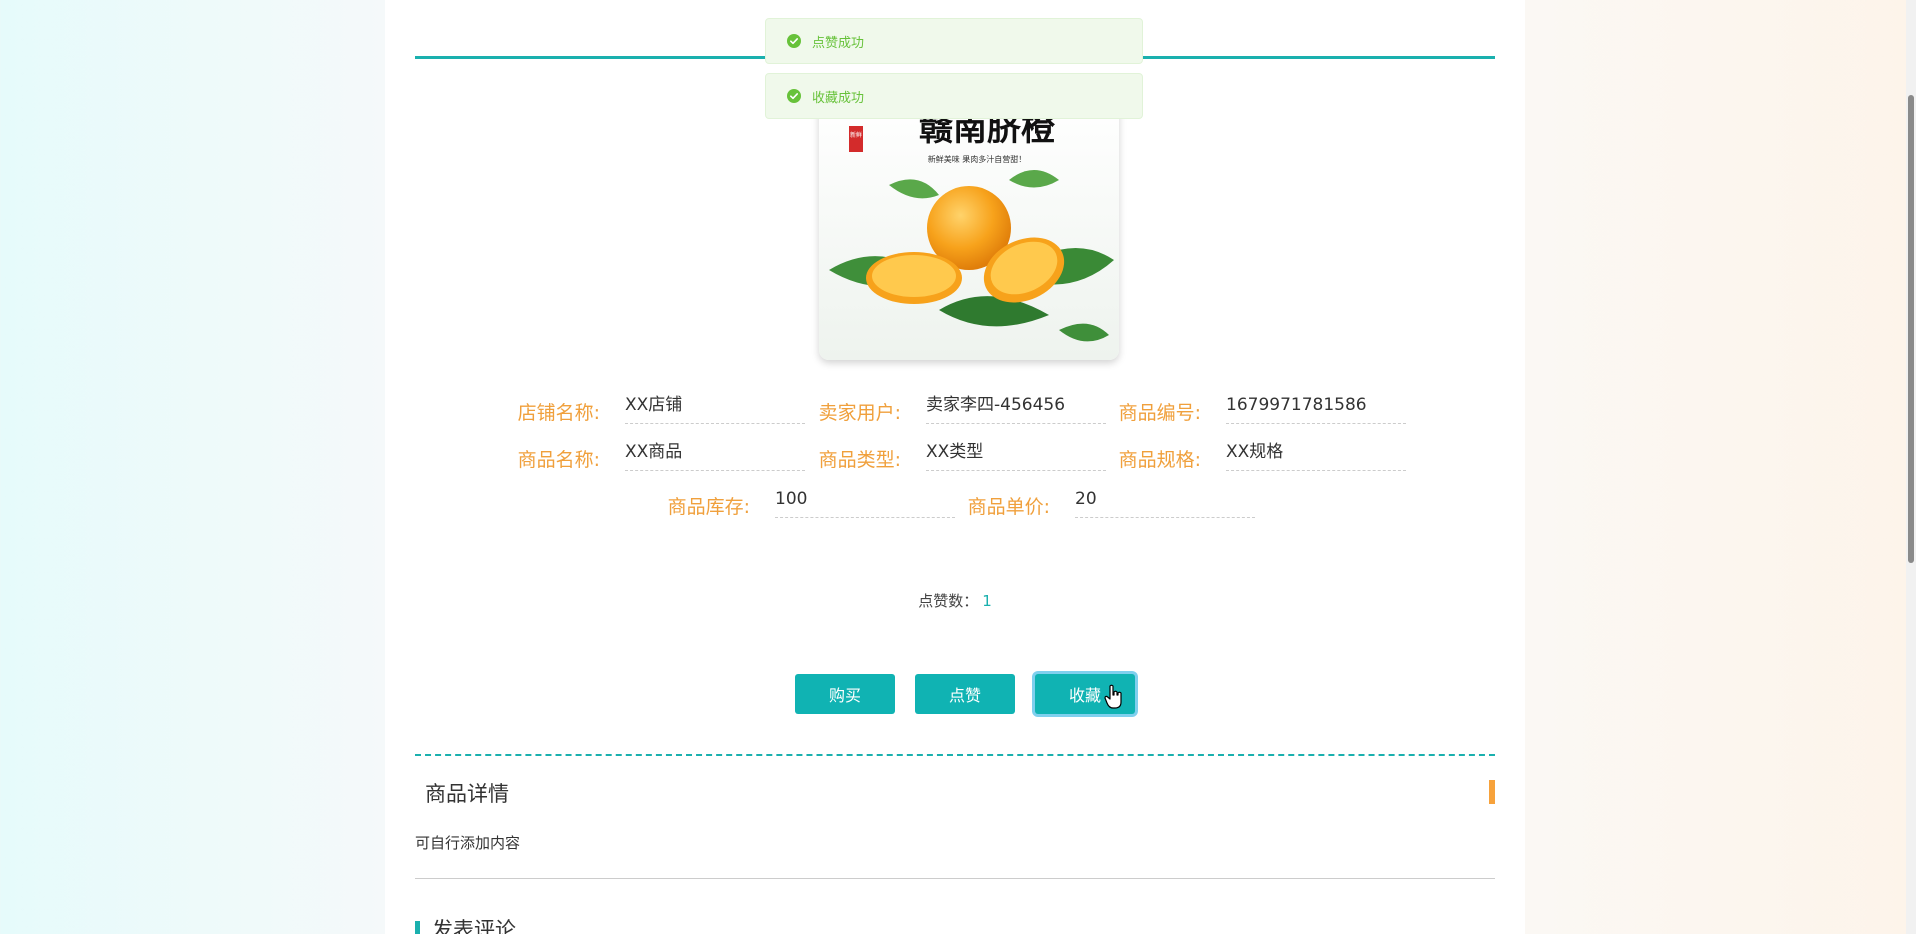 The width and height of the screenshot is (1916, 934). Describe the element at coordinates (1159, 413) in the screenshot. I see `field-label: 商品编号:` at that location.